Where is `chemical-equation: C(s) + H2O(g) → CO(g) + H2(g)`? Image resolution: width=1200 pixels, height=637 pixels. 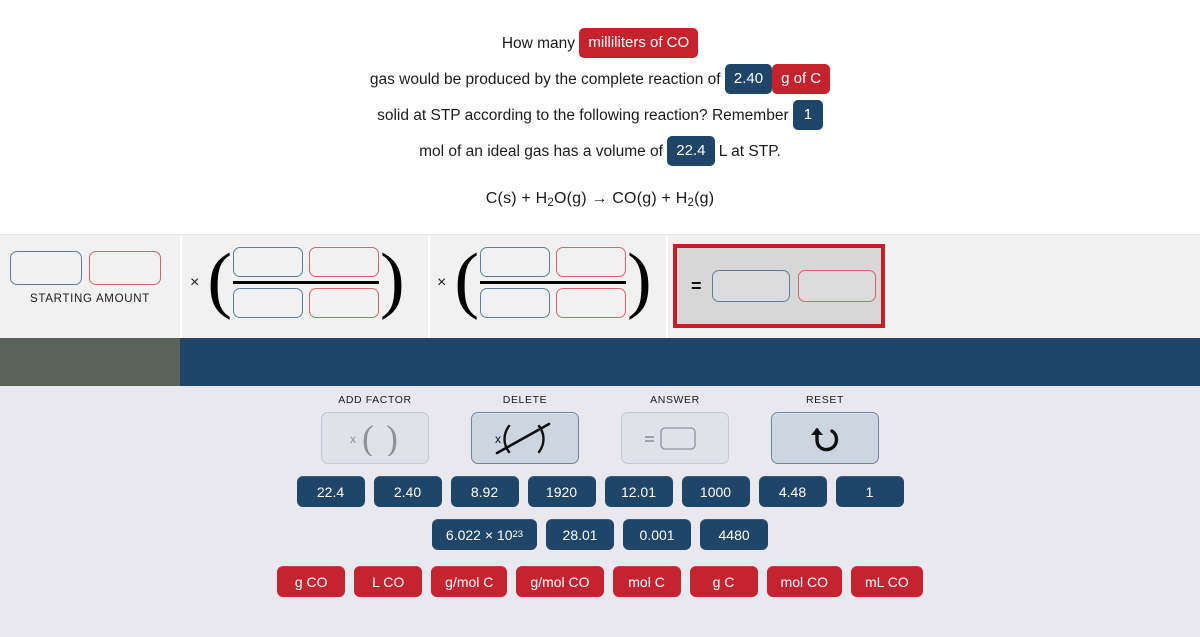 chemical-equation: C(s) + H2O(g) → CO(g) + H2(g) is located at coordinates (600, 199).